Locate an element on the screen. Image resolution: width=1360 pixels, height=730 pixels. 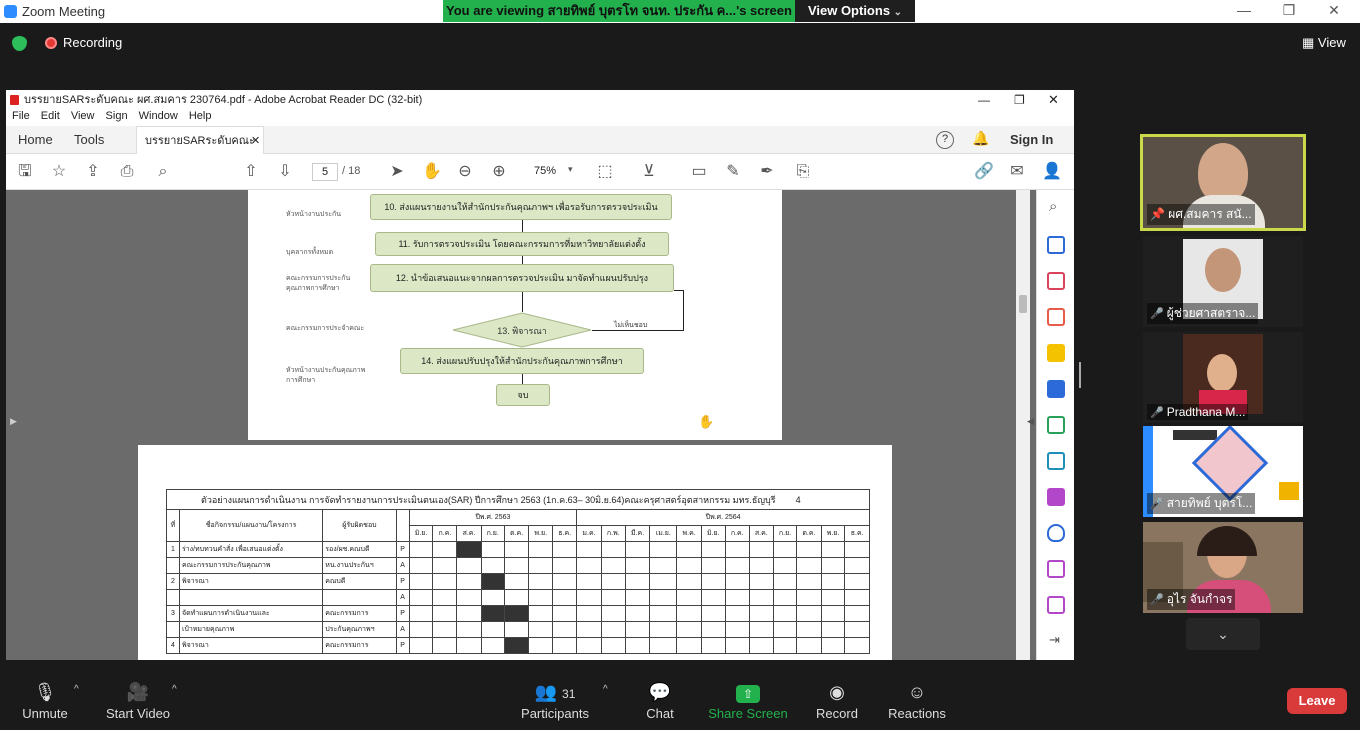
save-icon: 🖫 is located at coordinates (25, 172).